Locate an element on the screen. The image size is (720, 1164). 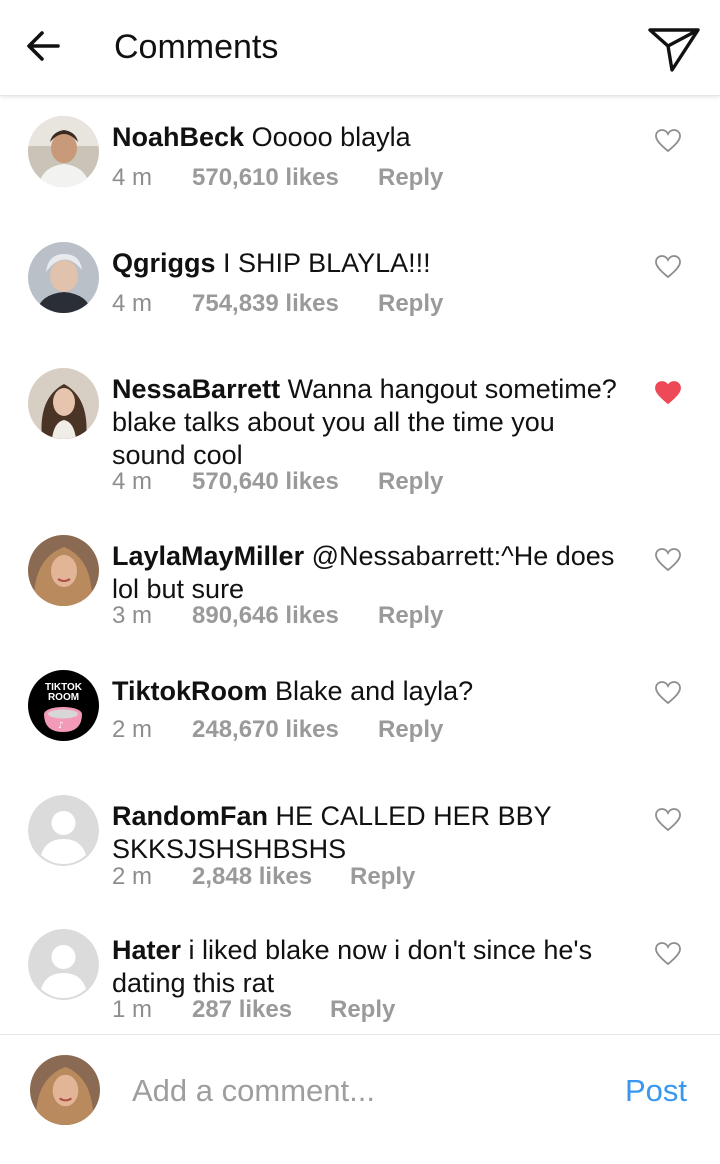
share-button is located at coordinates (674, 48).